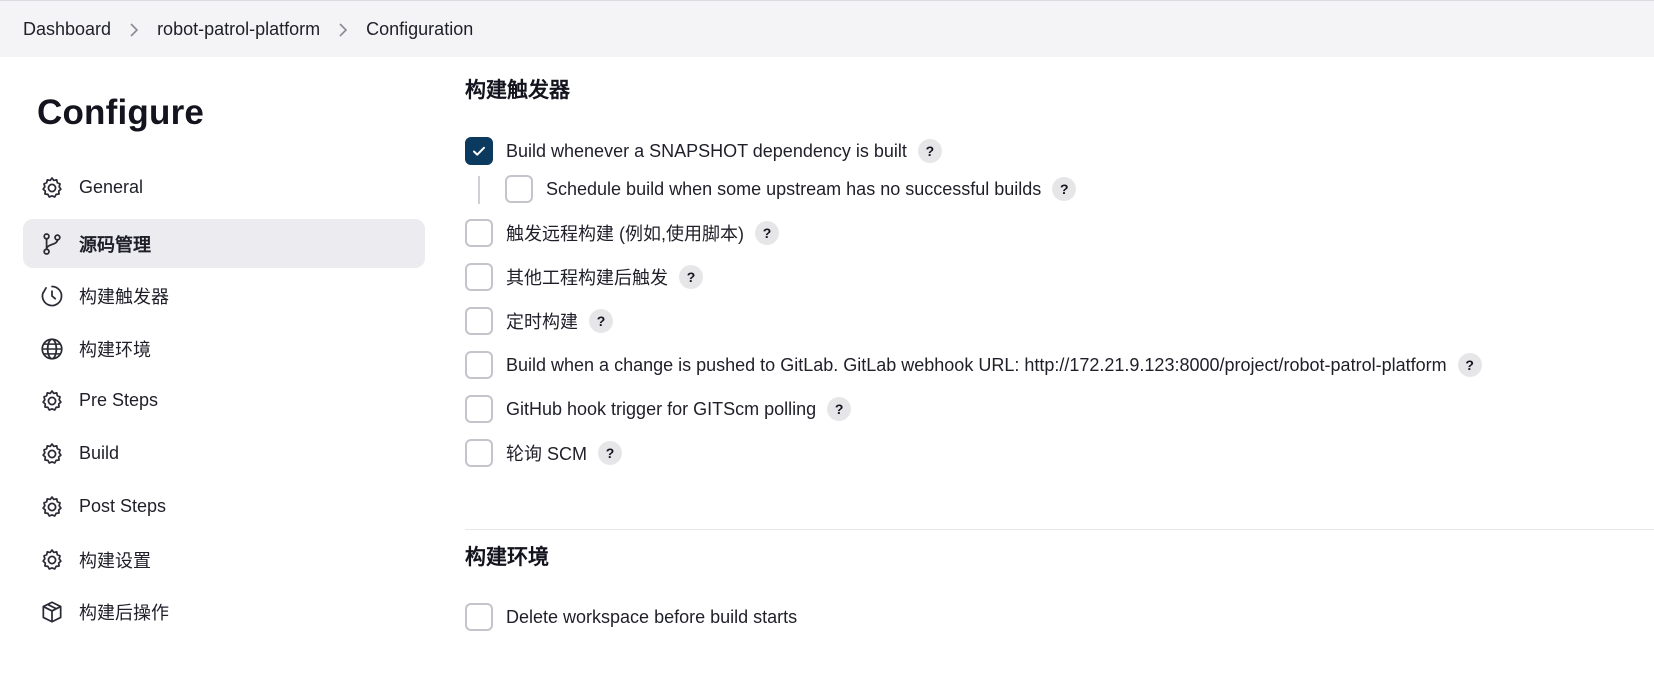 This screenshot has height=680, width=1654. Describe the element at coordinates (124, 612) in the screenshot. I see `sidebar-item-label: 构建后操作` at that location.